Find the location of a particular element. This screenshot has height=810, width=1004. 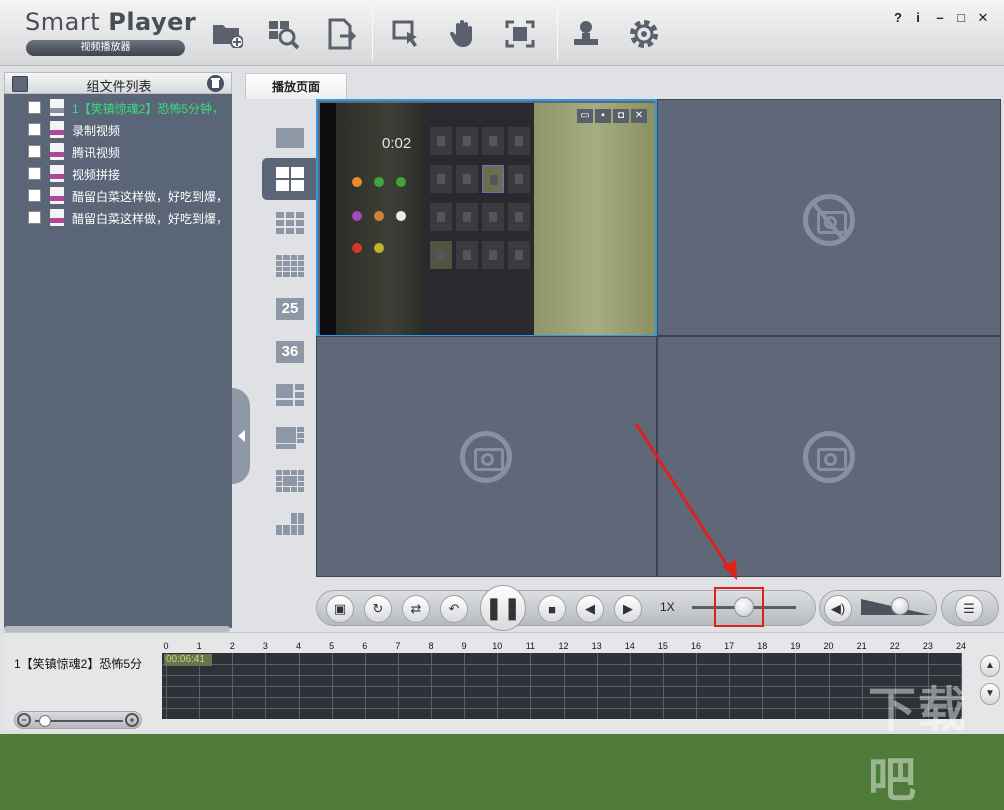

loop-button: ↻ is located at coordinates (378, 609).